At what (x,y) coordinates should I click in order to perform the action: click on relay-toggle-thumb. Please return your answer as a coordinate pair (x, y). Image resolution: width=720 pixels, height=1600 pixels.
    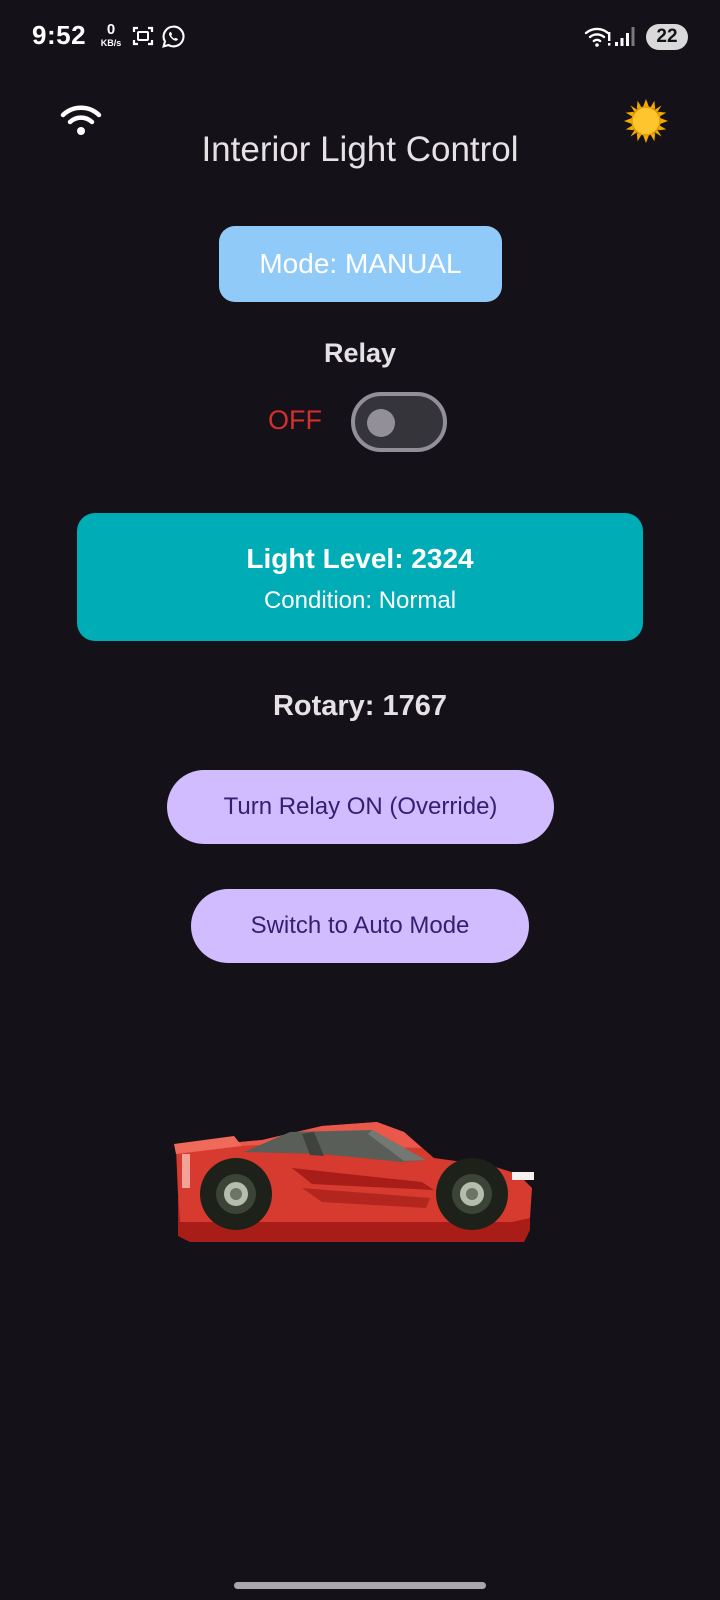
    Looking at the image, I should click on (381, 423).